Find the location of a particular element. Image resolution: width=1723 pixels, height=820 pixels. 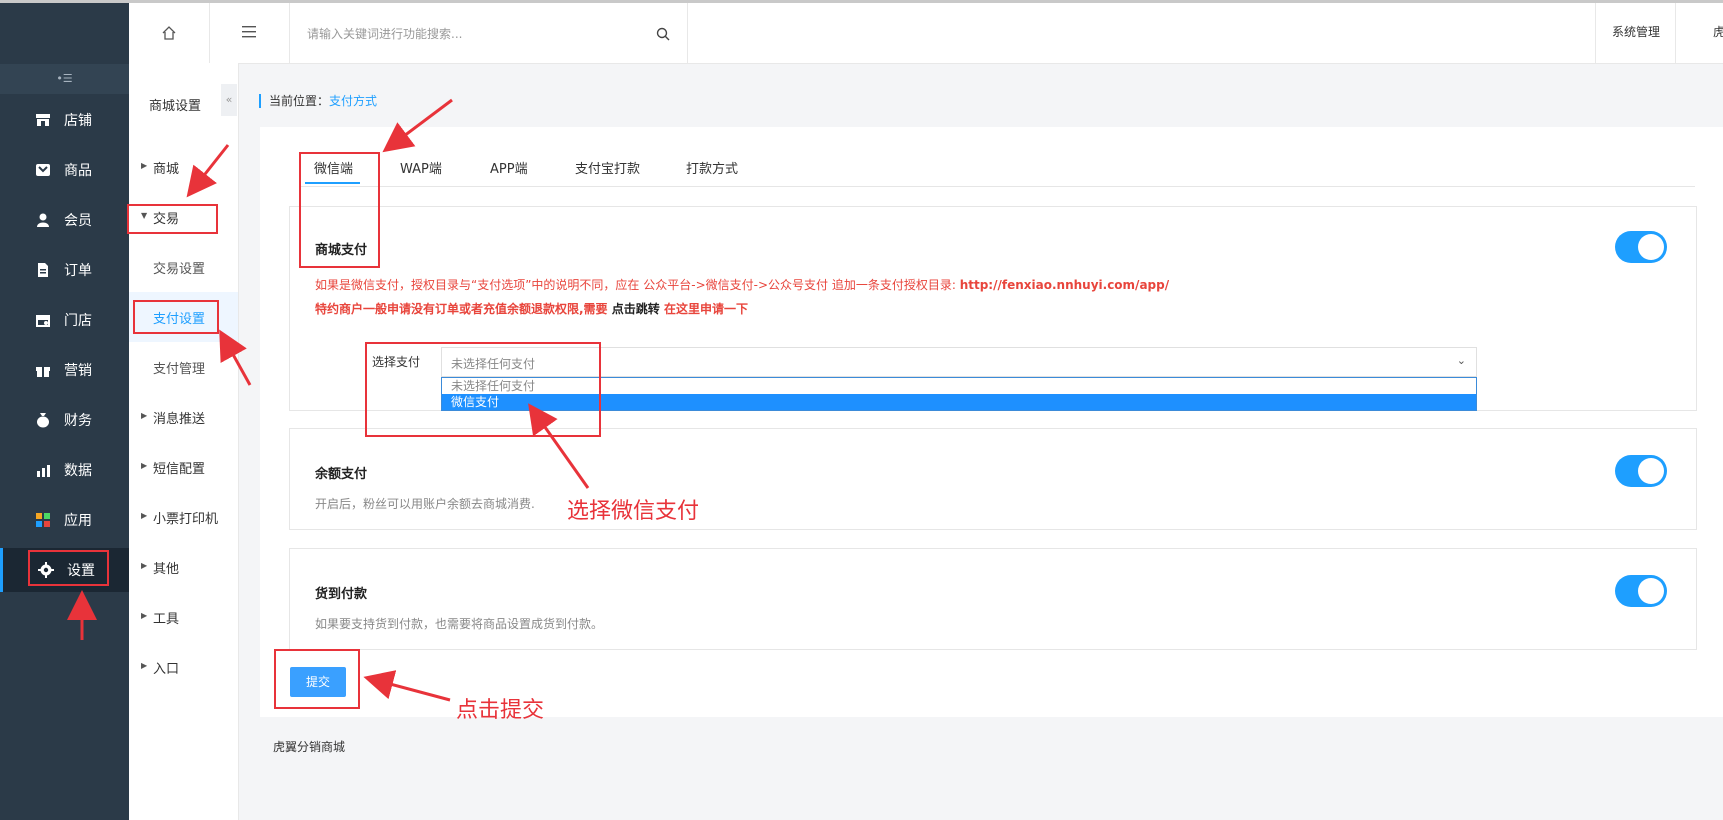

arrow-to-payment-settings is located at coordinates (235, 357).